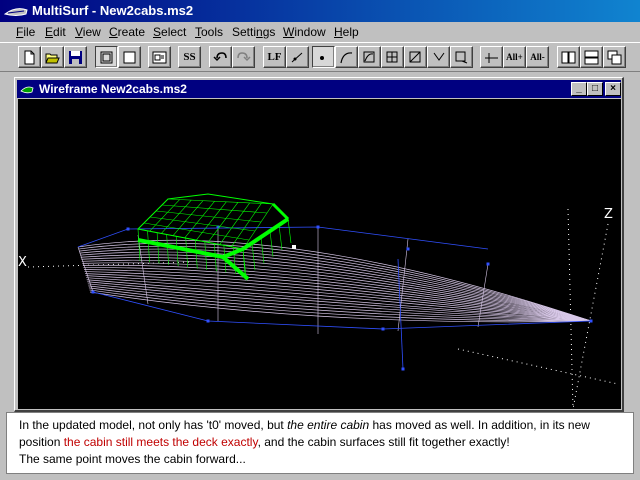 This screenshot has width=640, height=480. I want to click on open-file-button, so click(52, 57).